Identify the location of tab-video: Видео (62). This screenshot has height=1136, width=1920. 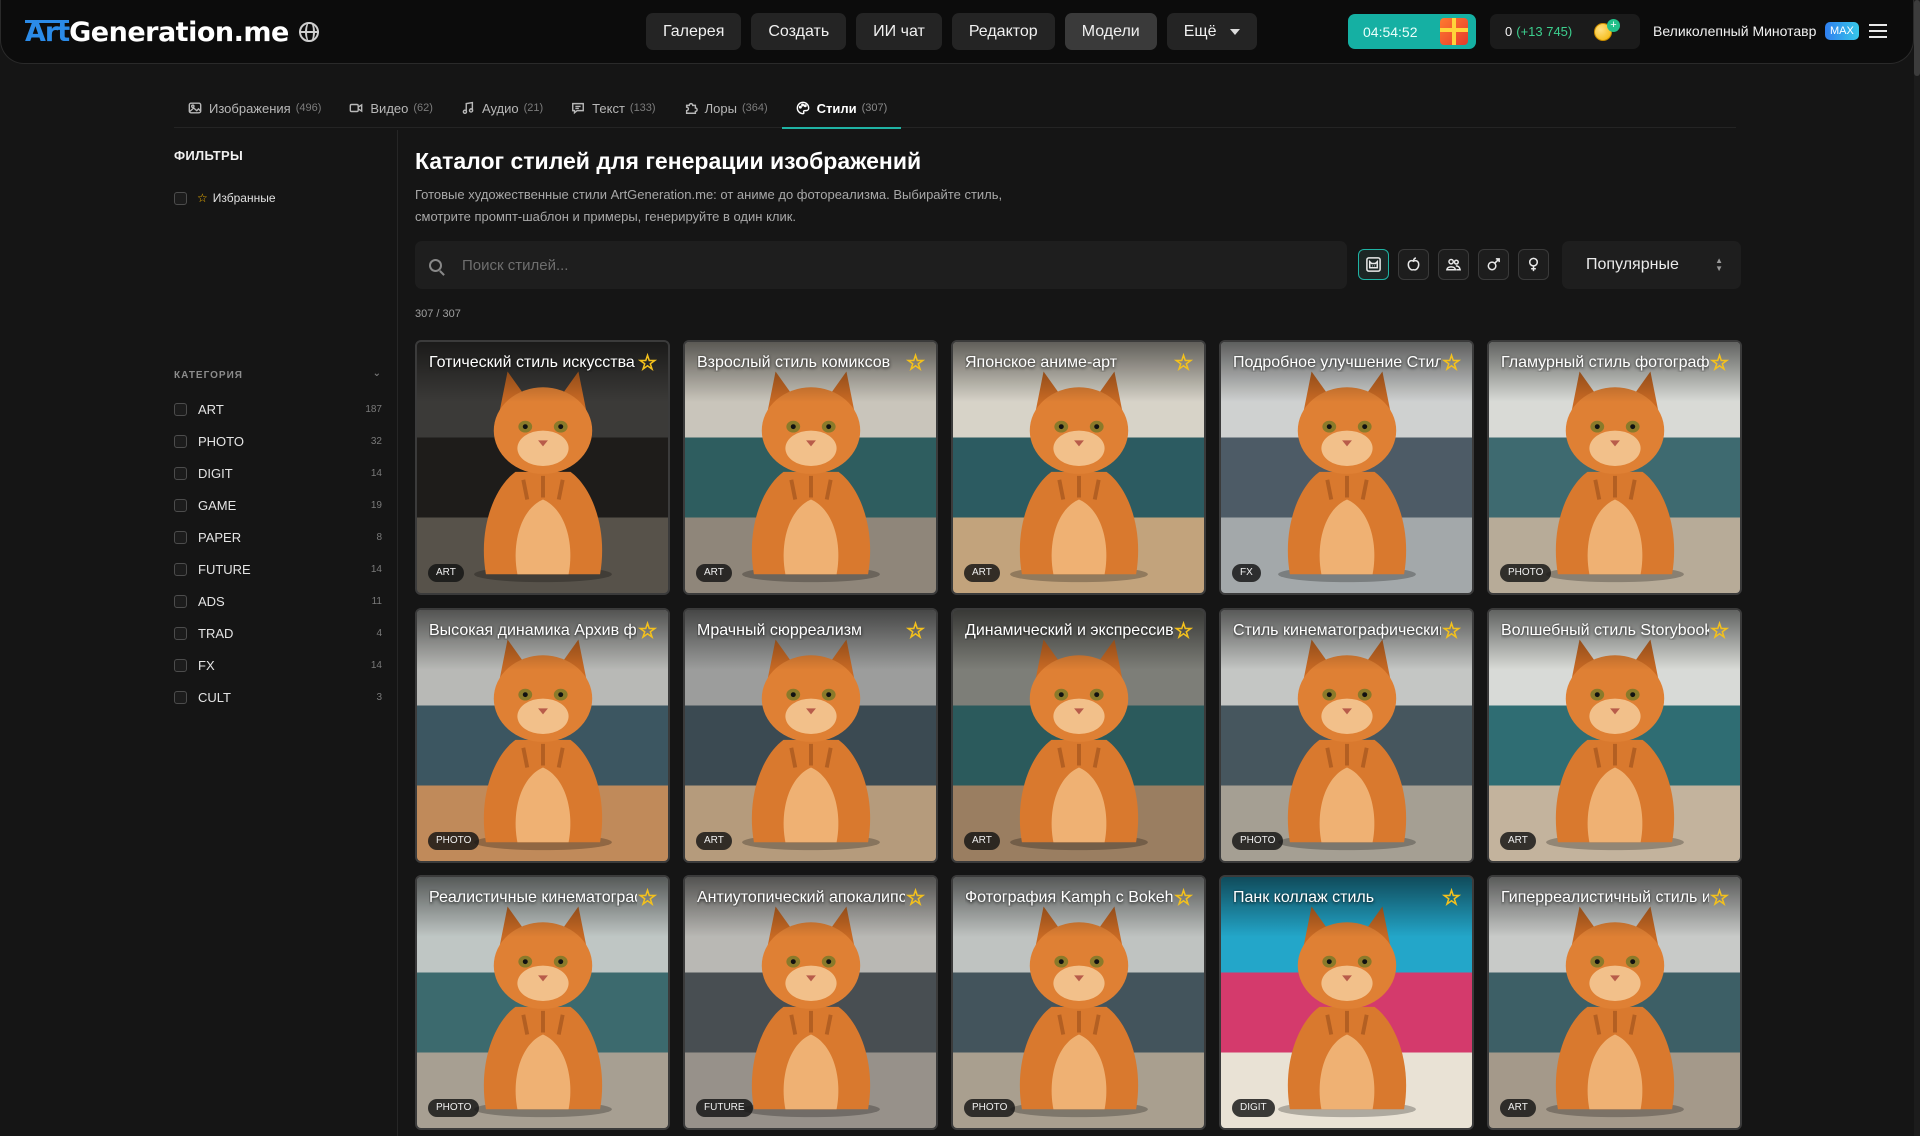
(391, 108).